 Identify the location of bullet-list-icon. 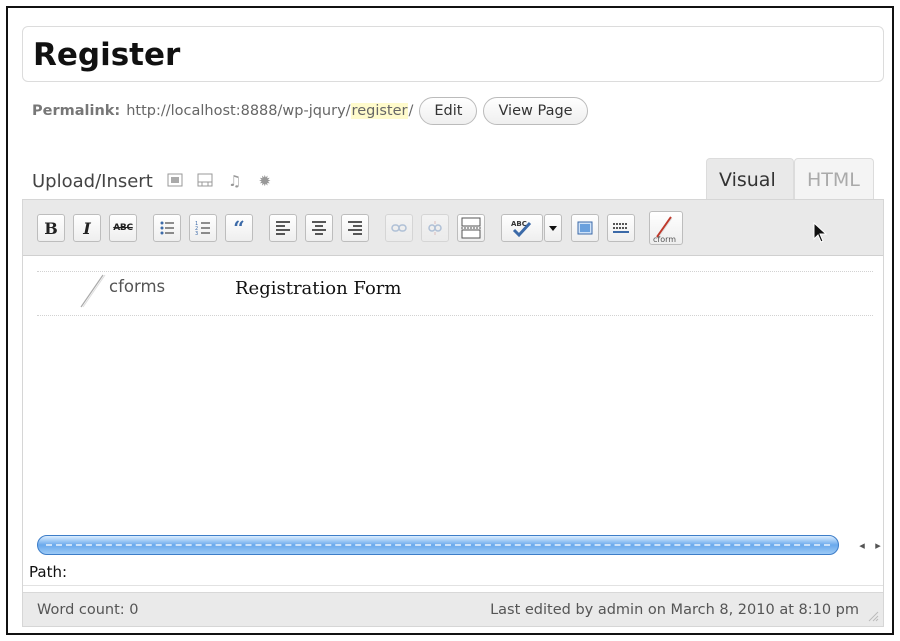
(167, 228).